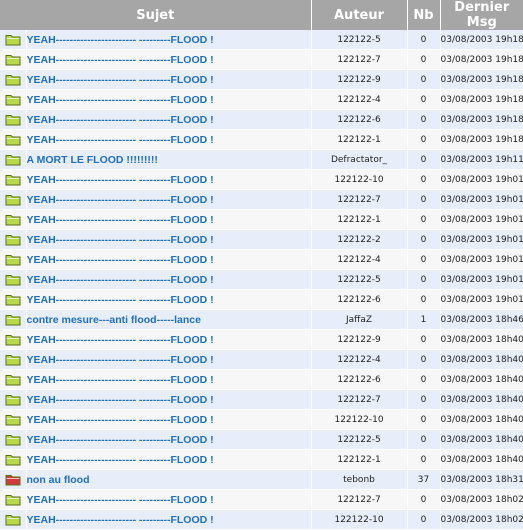 The image size is (523, 530). What do you see at coordinates (424, 479) in the screenshot?
I see `topic-reply-count: 37` at bounding box center [424, 479].